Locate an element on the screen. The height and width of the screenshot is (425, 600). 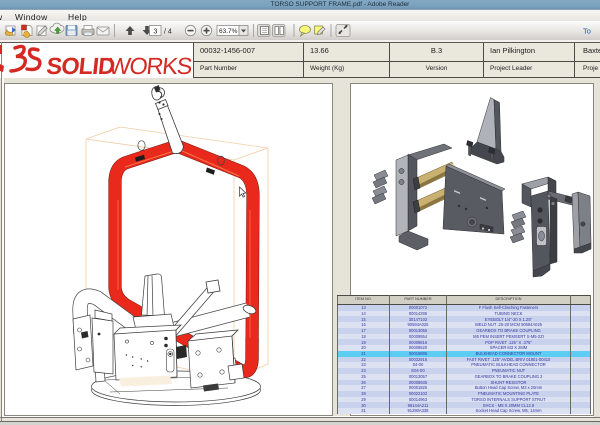
svg-text: WORKS is located at coordinates (150, 65).